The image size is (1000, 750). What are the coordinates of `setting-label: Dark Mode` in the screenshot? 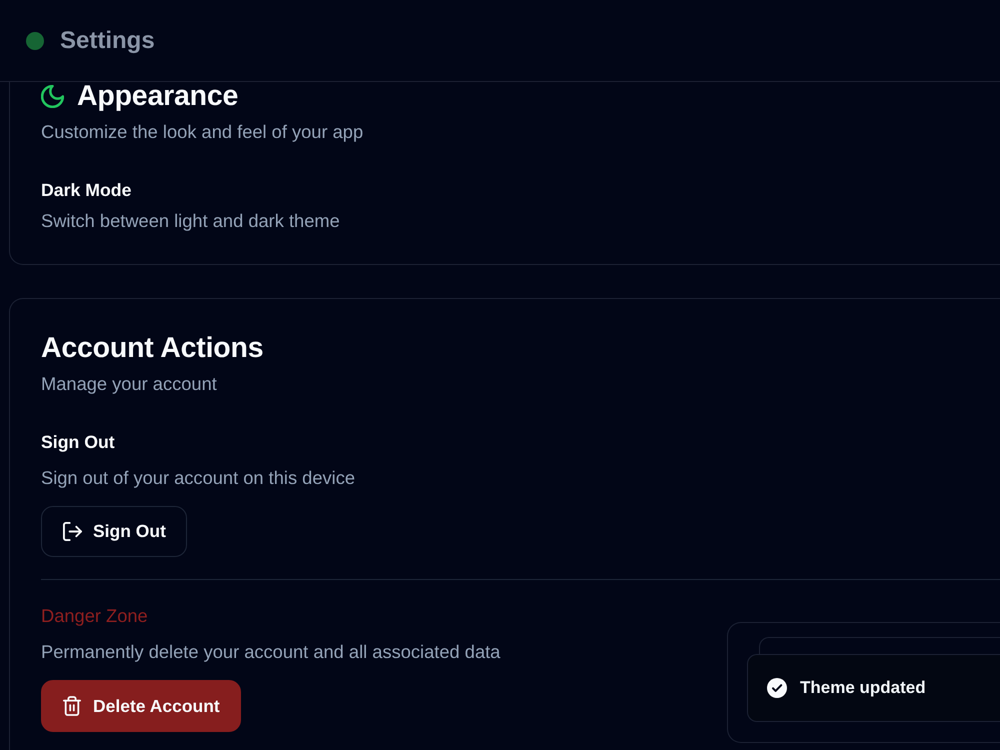 It's located at (86, 190).